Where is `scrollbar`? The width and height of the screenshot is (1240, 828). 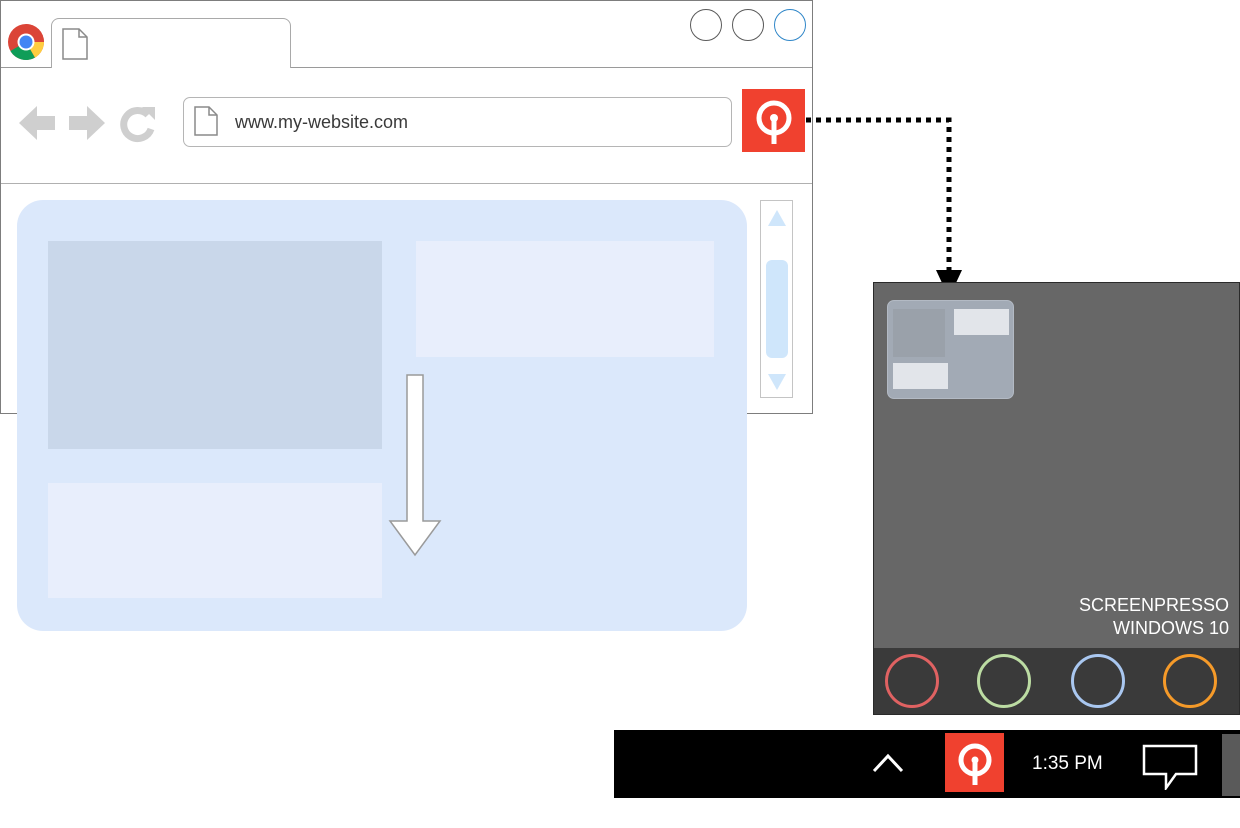 scrollbar is located at coordinates (776, 299).